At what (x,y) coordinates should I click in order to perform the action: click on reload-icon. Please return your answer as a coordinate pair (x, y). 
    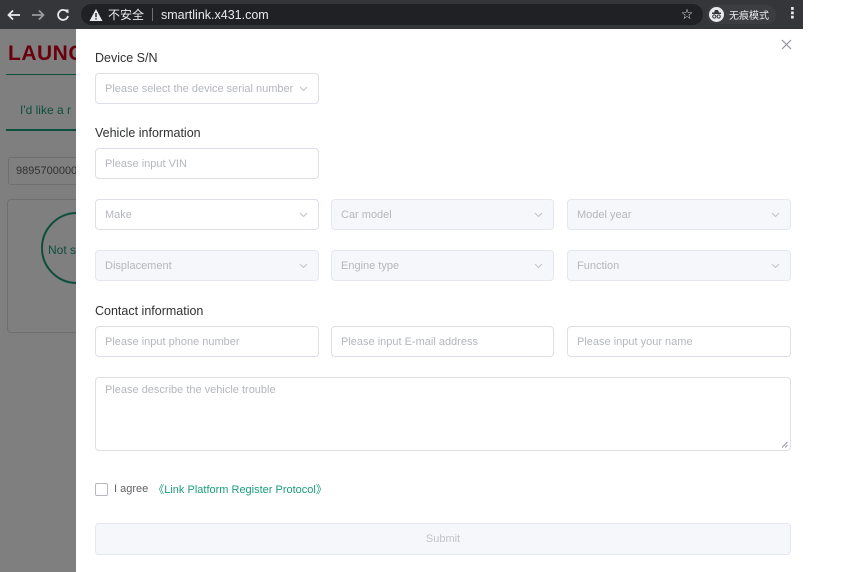
    Looking at the image, I should click on (63, 14).